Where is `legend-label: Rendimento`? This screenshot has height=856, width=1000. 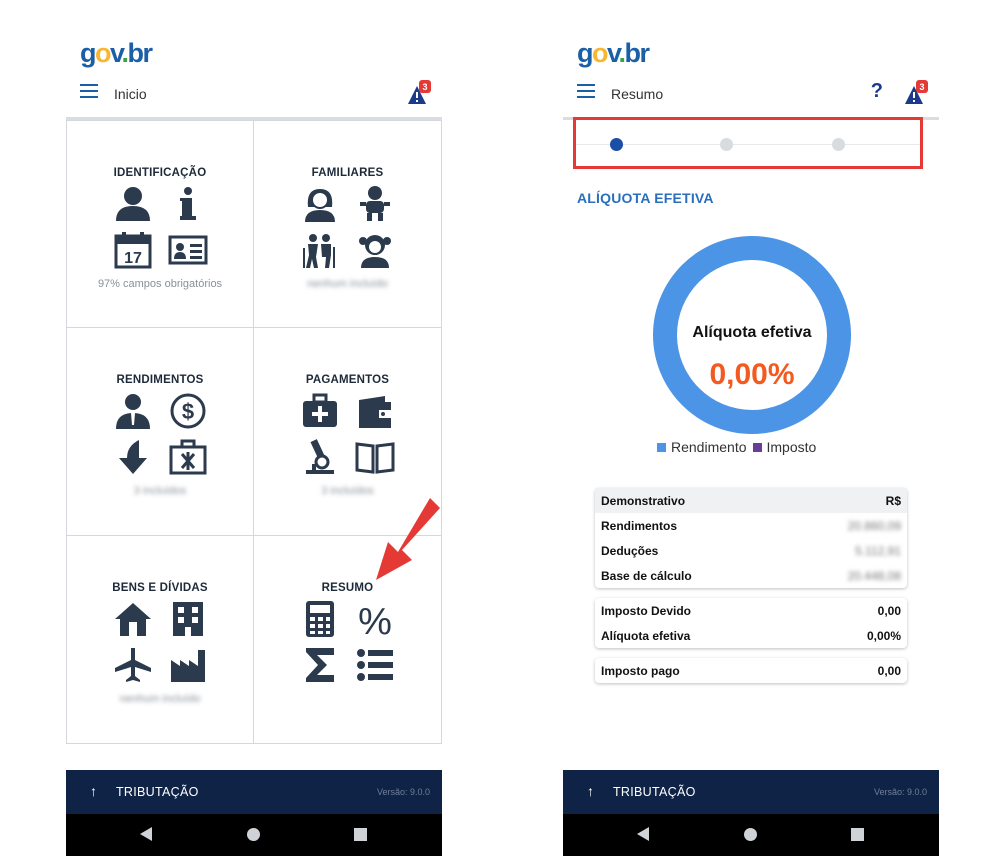
legend-label: Rendimento is located at coordinates (709, 447).